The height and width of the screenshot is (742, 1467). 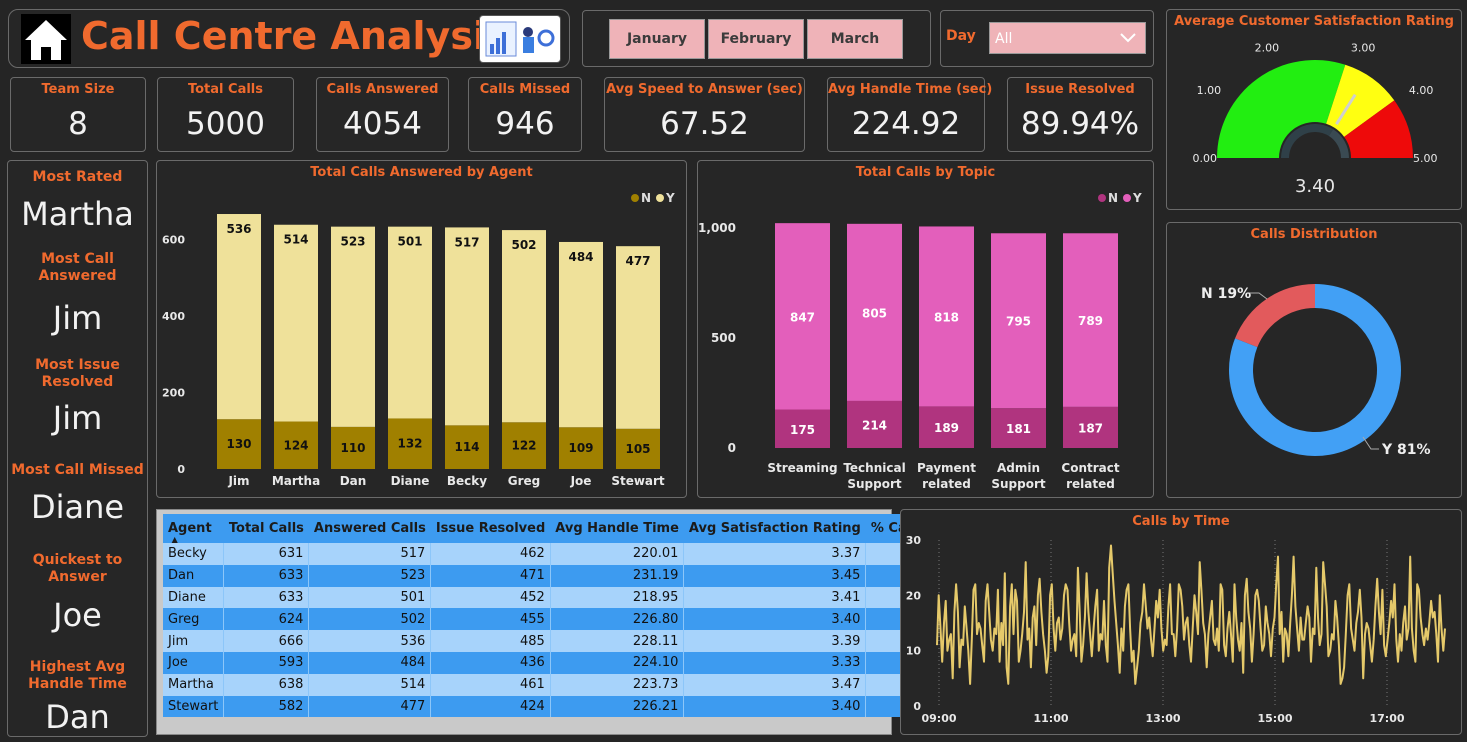 I want to click on month-slicer: January February March, so click(x=756, y=38).